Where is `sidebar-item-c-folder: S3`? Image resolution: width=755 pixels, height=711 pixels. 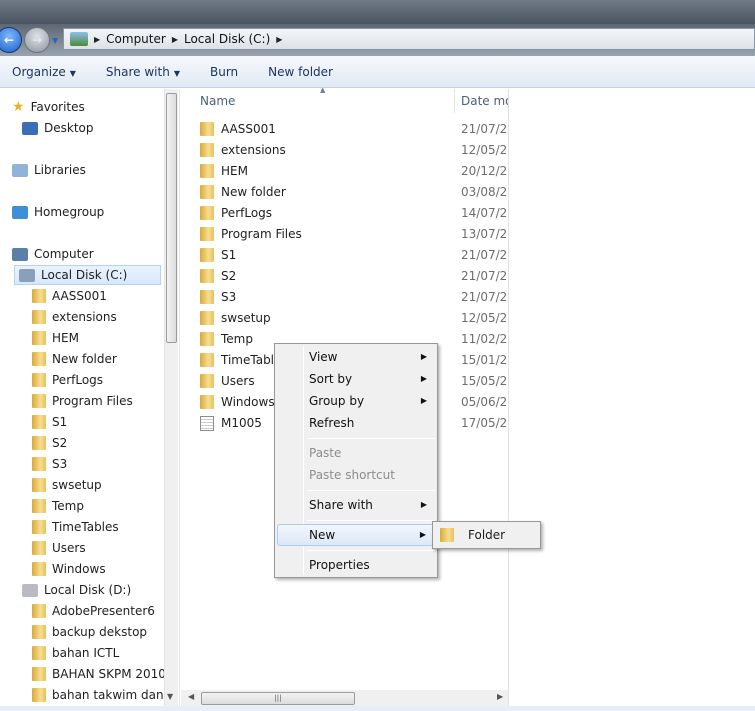
sidebar-item-c-folder: S3 is located at coordinates (49, 464).